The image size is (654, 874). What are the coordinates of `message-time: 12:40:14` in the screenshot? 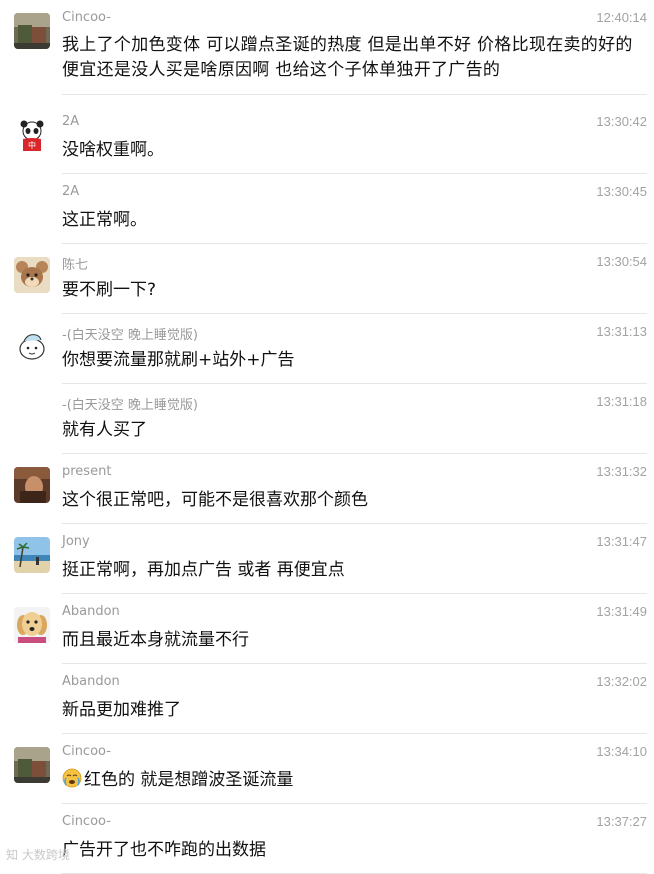 It's located at (621, 17).